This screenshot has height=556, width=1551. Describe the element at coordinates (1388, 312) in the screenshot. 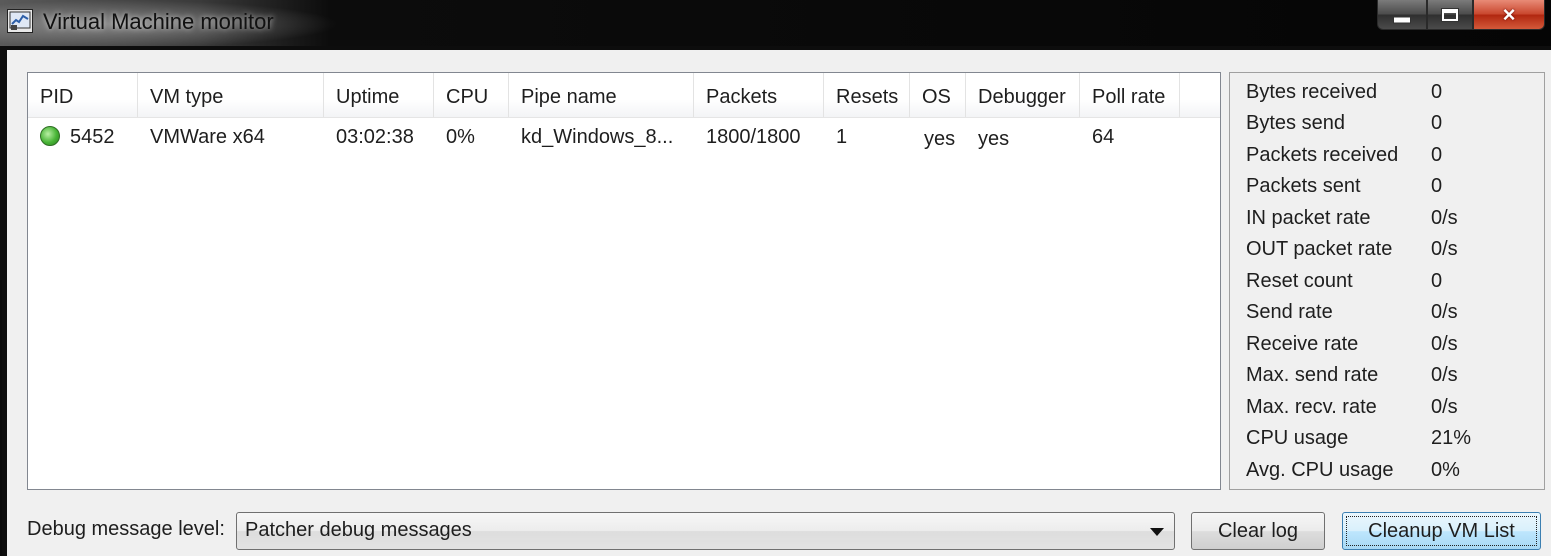

I see `stat-send-rate: Send rate 0/s` at that location.